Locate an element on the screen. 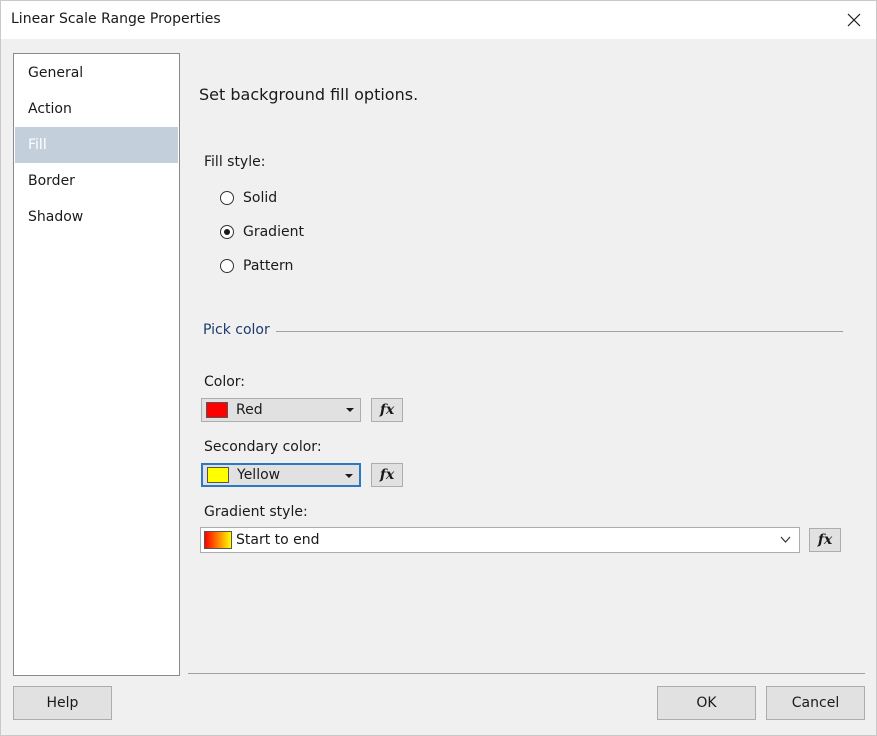  footer-divider is located at coordinates (526, 673).